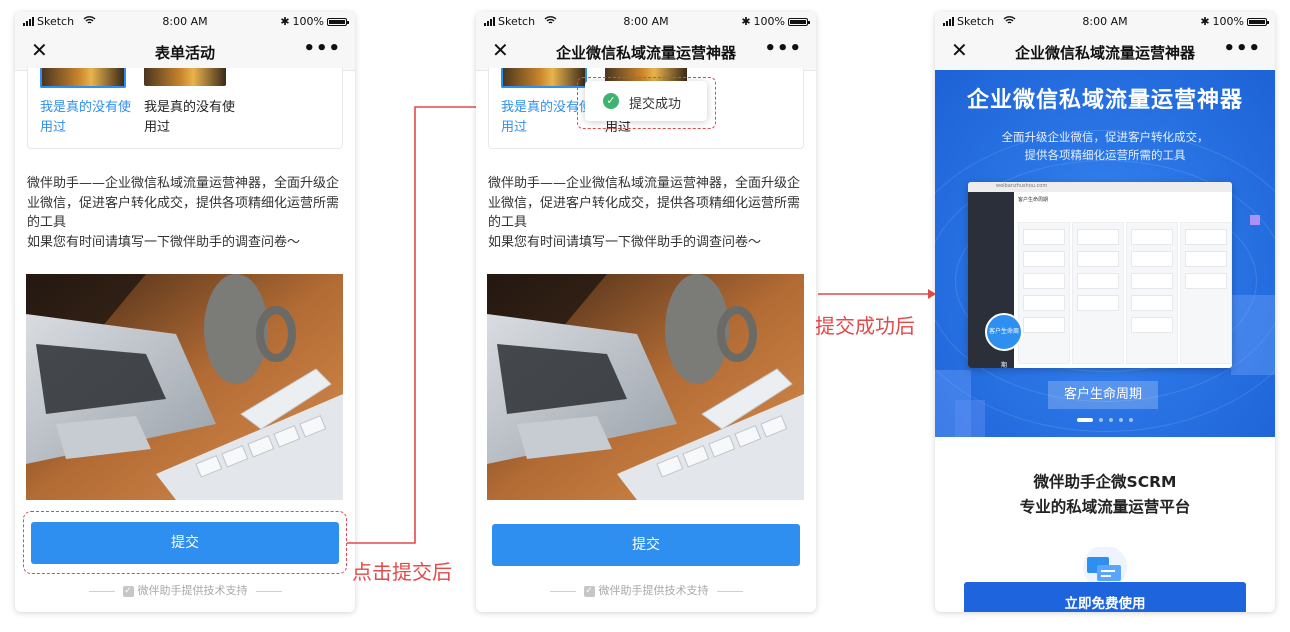 This screenshot has width=1290, height=632. I want to click on browser-url: weibanzhushou.com, so click(1022, 186).